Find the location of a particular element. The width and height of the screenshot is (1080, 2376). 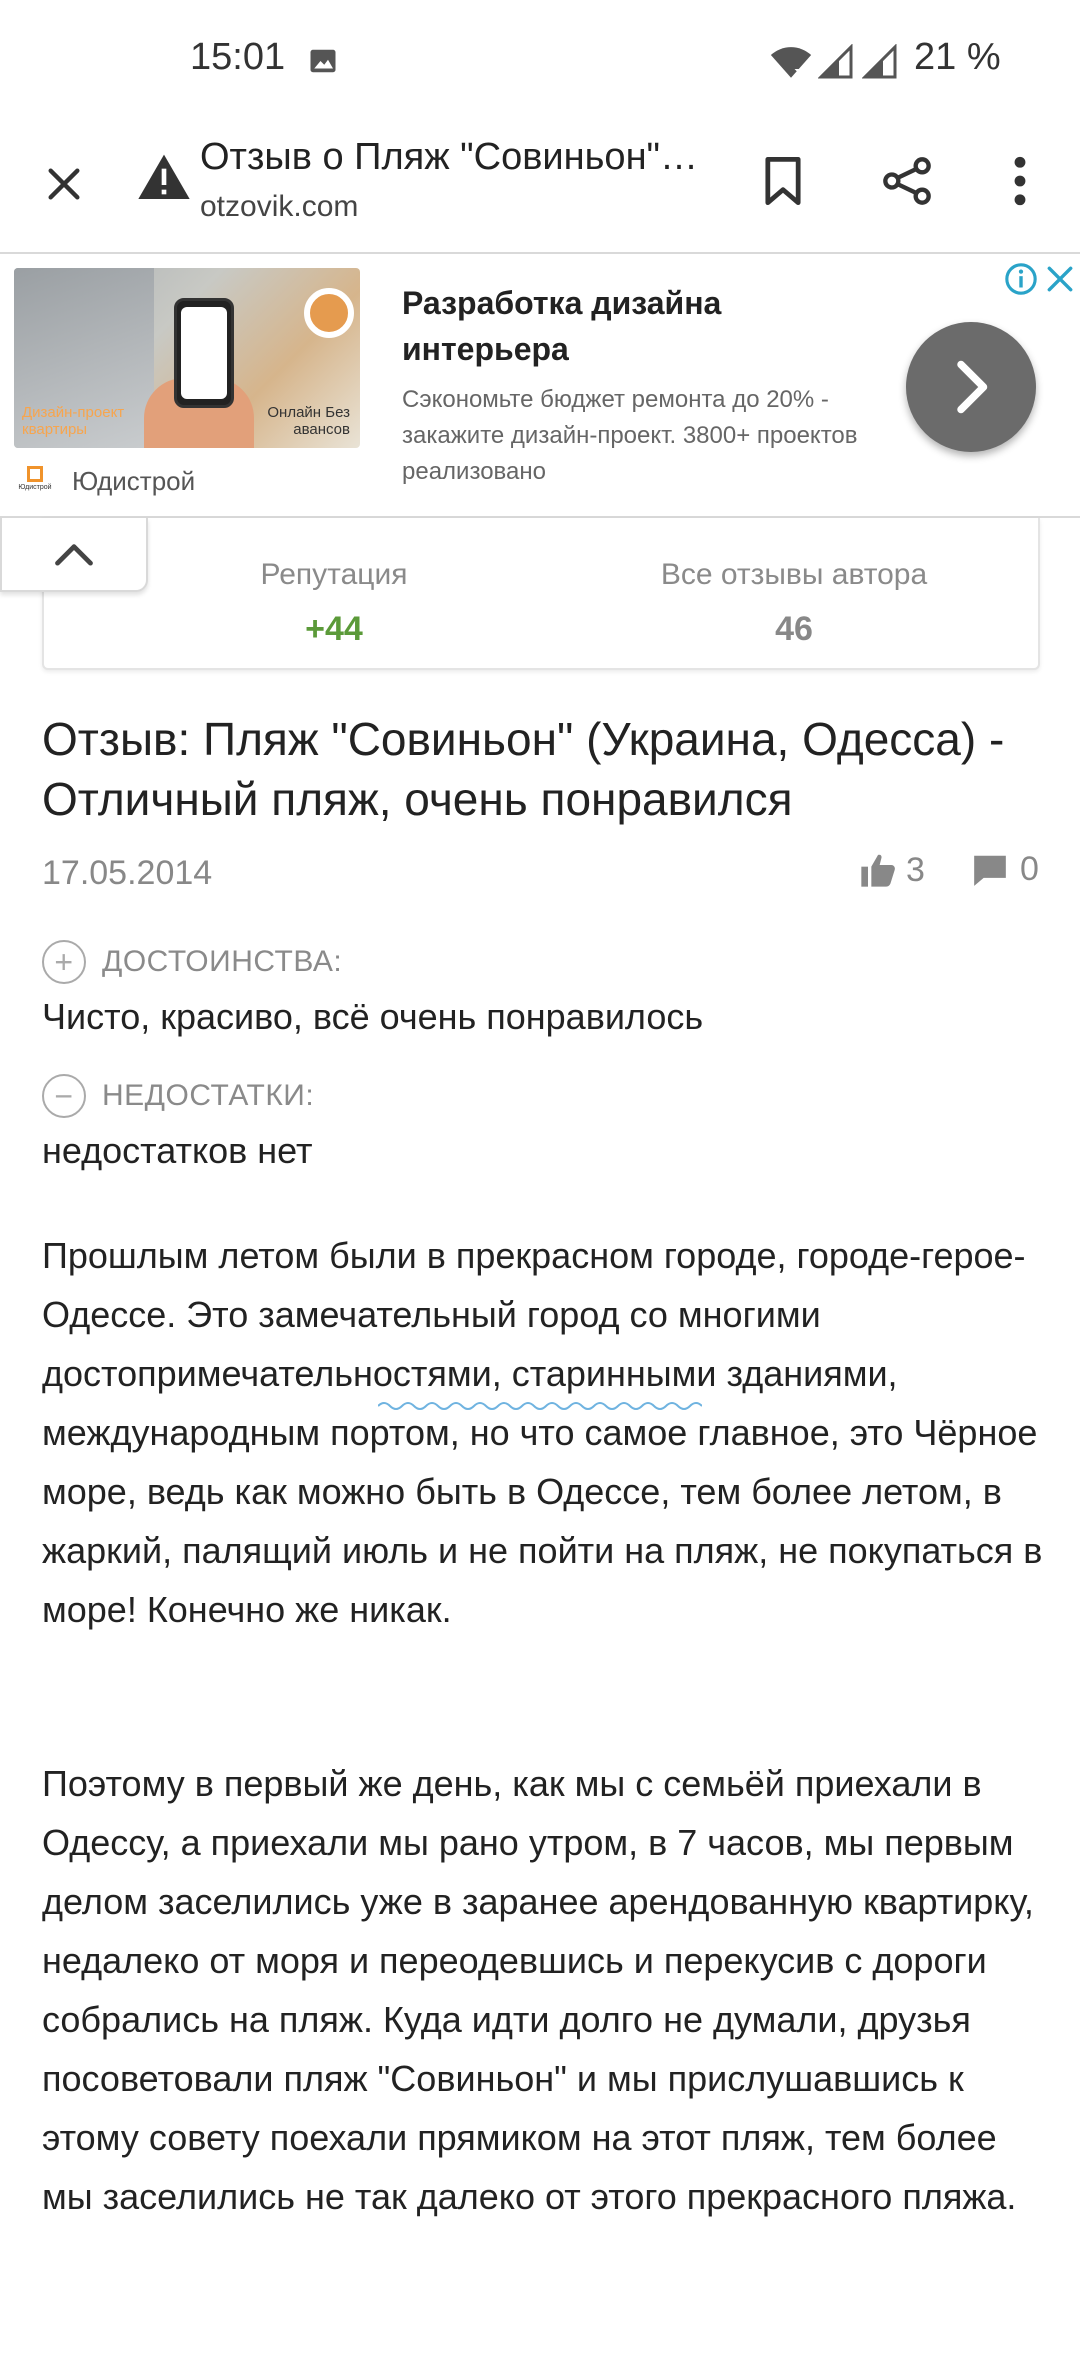

likes-count: 3 is located at coordinates (915, 869).